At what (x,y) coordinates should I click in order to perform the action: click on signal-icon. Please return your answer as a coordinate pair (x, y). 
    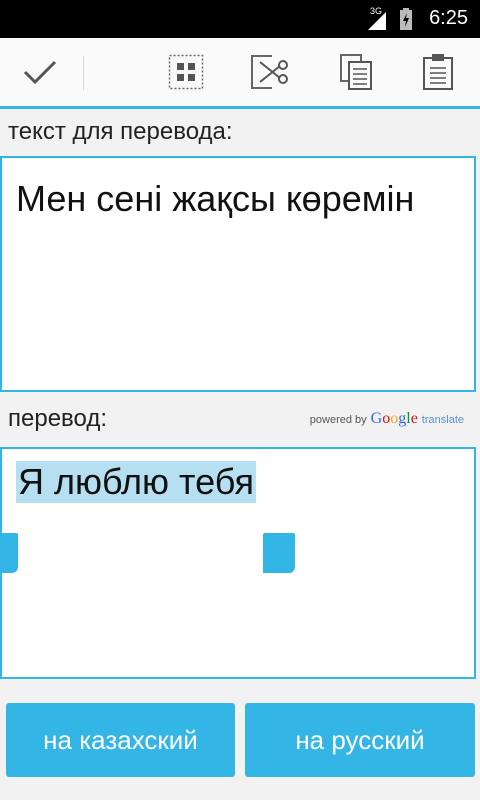
    Looking at the image, I should click on (377, 21).